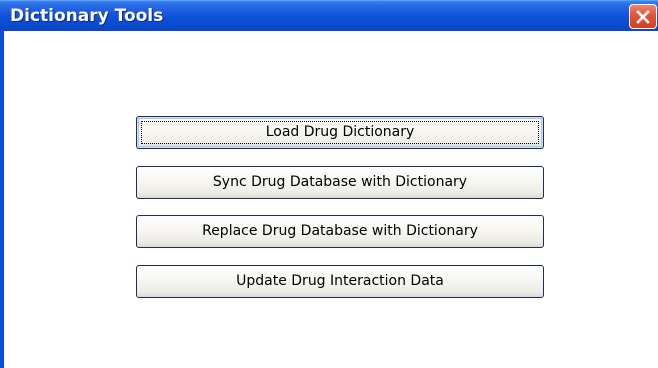 The image size is (658, 368). What do you see at coordinates (329, 15) in the screenshot?
I see `title-bar: Dictionary Tools` at bounding box center [329, 15].